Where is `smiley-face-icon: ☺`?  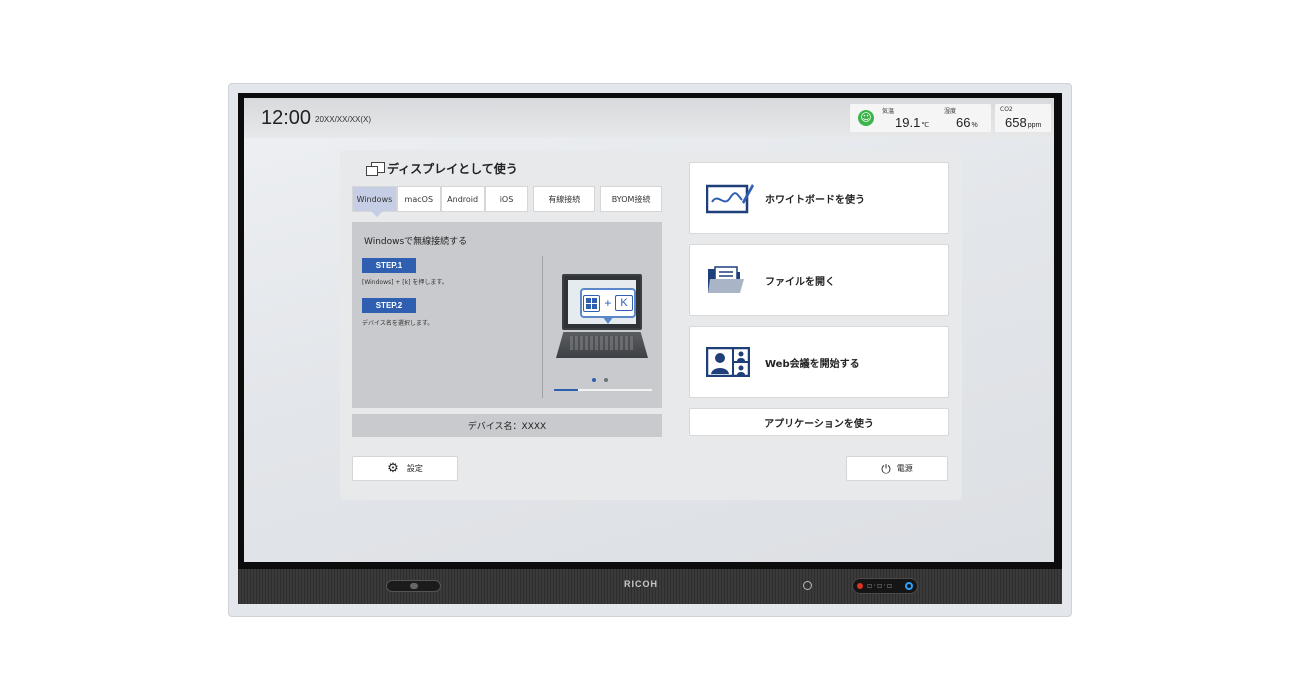
smiley-face-icon: ☺ is located at coordinates (866, 118).